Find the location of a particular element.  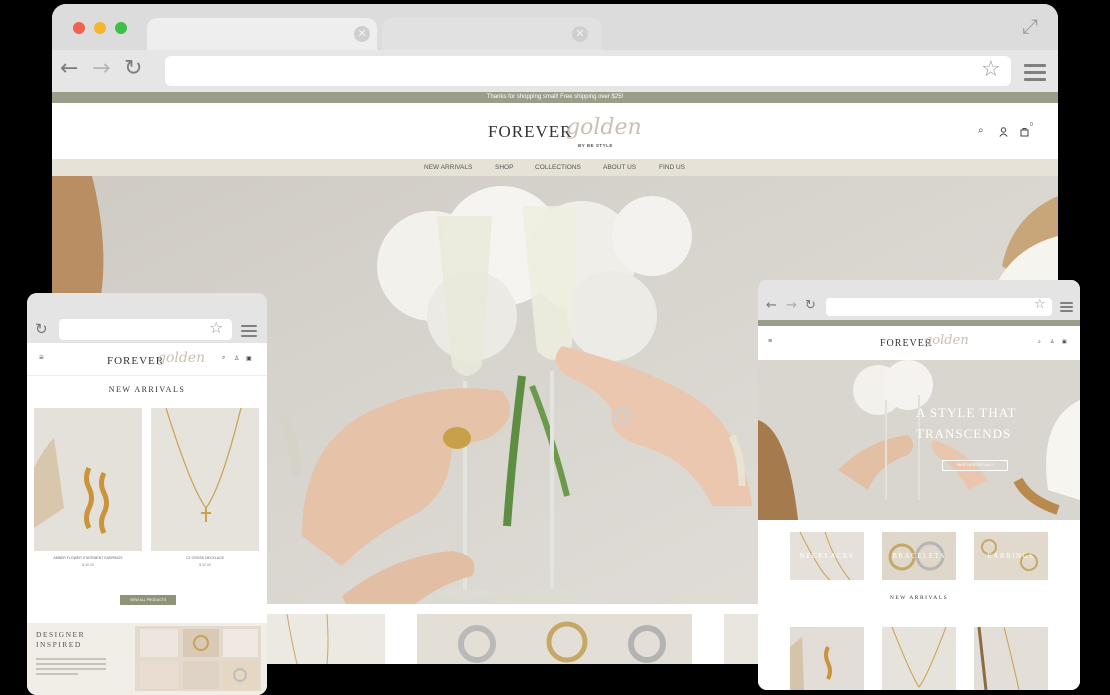

minimize-window-button is located at coordinates (100, 28).